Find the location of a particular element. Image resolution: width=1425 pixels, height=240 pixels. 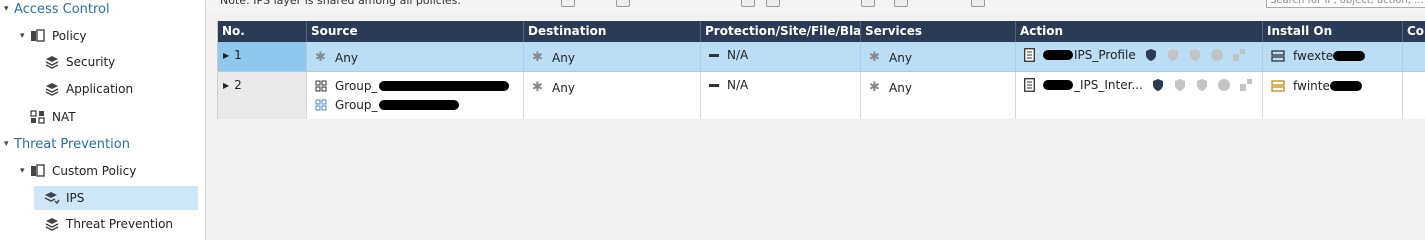

source-cell: Group_ Group_ is located at coordinates (415, 95).